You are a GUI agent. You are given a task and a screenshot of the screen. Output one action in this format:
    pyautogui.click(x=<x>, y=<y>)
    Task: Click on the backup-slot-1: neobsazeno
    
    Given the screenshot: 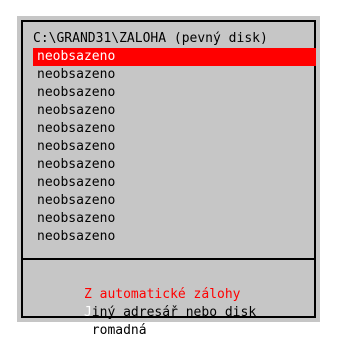 What is the action you would take?
    pyautogui.click(x=174, y=57)
    